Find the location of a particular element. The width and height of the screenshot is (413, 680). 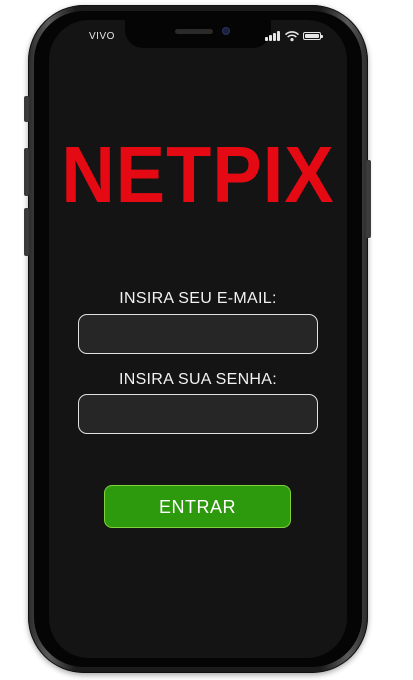

volume-down-button is located at coordinates (26, 232).